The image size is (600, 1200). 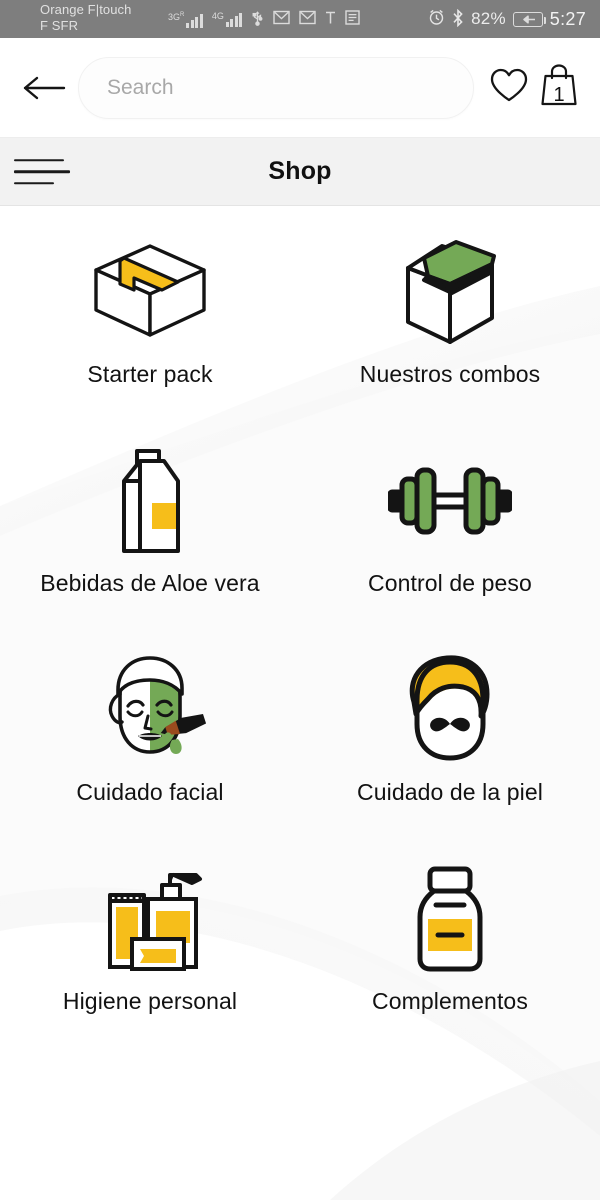 What do you see at coordinates (559, 95) in the screenshot?
I see `cart-badge-count: 1` at bounding box center [559, 95].